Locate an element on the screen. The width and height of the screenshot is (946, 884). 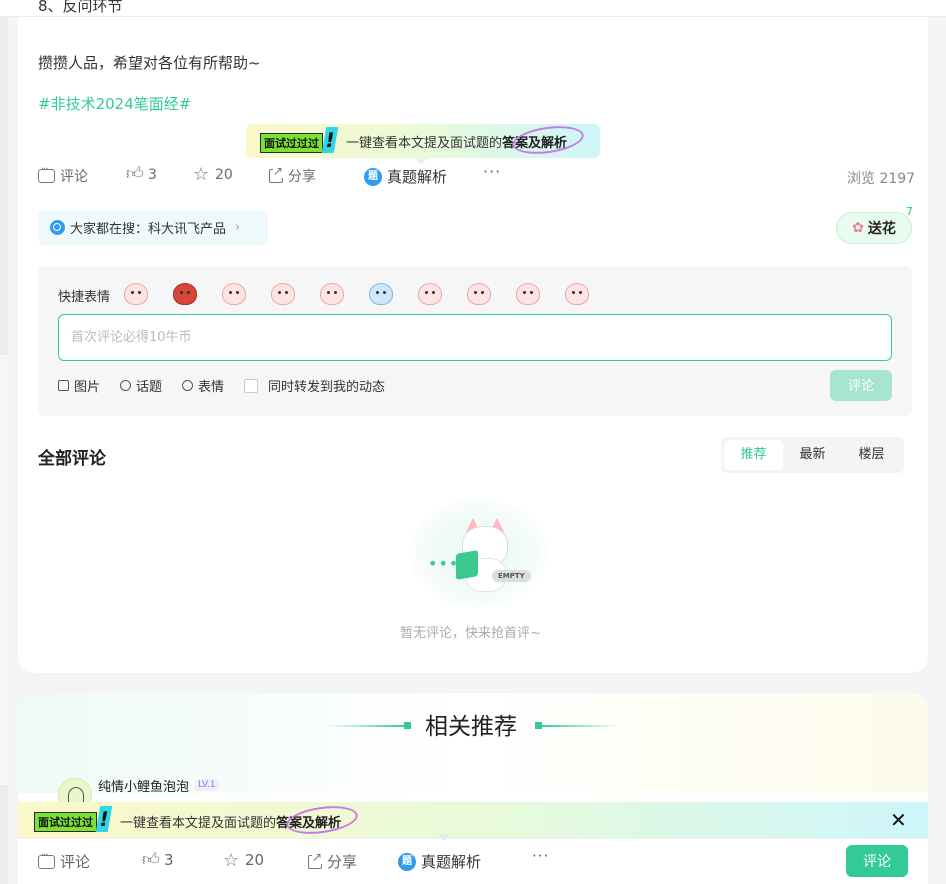
empty-dots: ••• is located at coordinates (444, 563).